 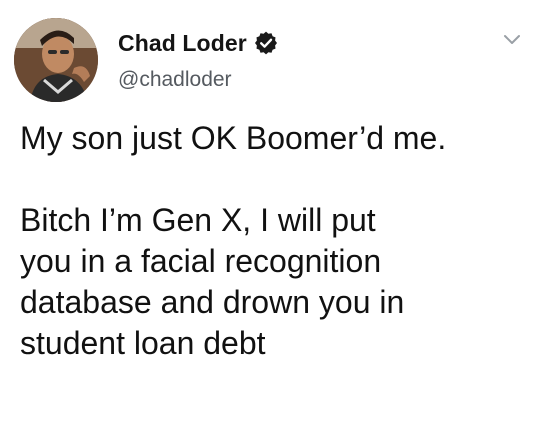 What do you see at coordinates (277, 179) in the screenshot?
I see `tweet-text-blank-line` at bounding box center [277, 179].